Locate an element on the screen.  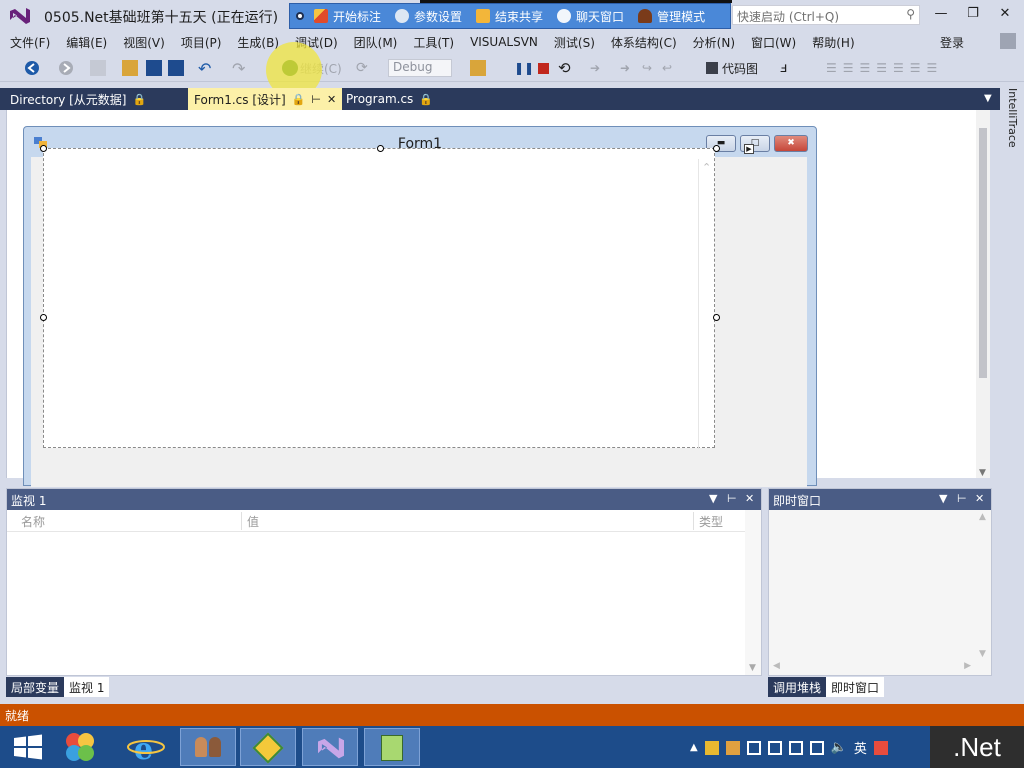
redo-button: ↷ is located at coordinates (238, 68).